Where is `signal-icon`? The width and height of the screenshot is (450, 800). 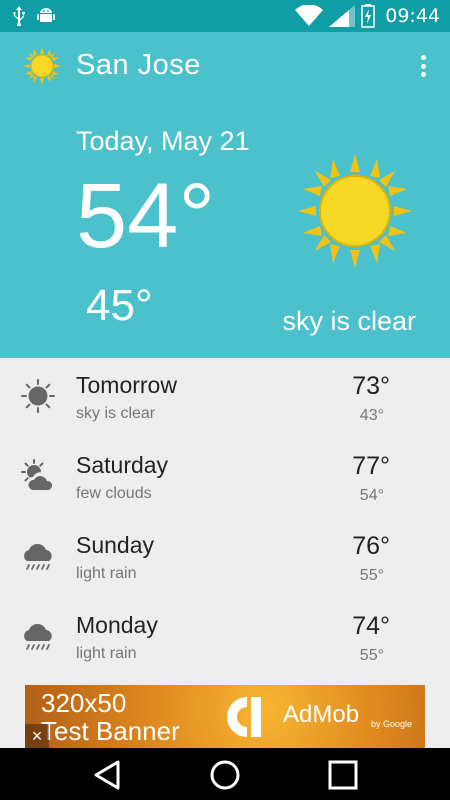
signal-icon is located at coordinates (342, 16).